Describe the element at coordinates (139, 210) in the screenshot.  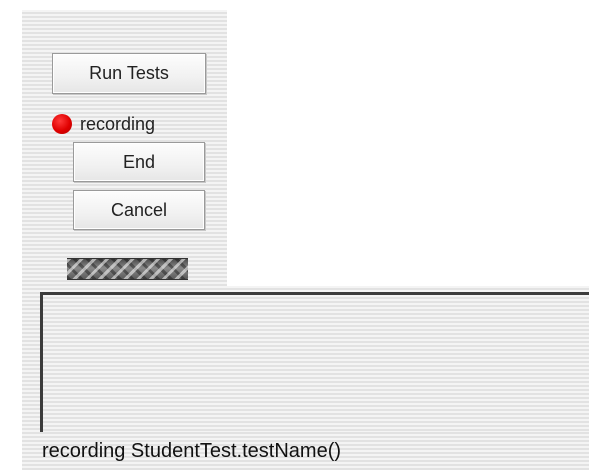
I see `cancel-button: Cancel` at that location.